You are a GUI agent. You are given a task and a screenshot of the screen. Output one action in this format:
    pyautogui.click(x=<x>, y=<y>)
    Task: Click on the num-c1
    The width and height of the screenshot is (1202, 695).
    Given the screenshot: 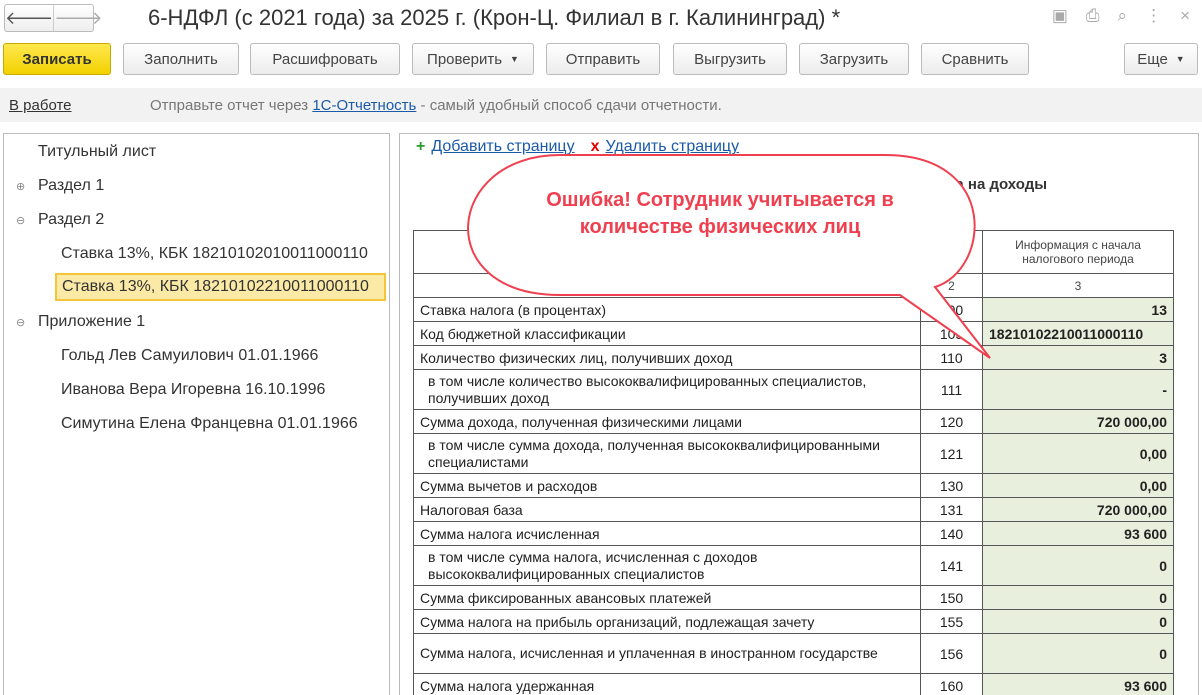 What is the action you would take?
    pyautogui.click(x=667, y=285)
    